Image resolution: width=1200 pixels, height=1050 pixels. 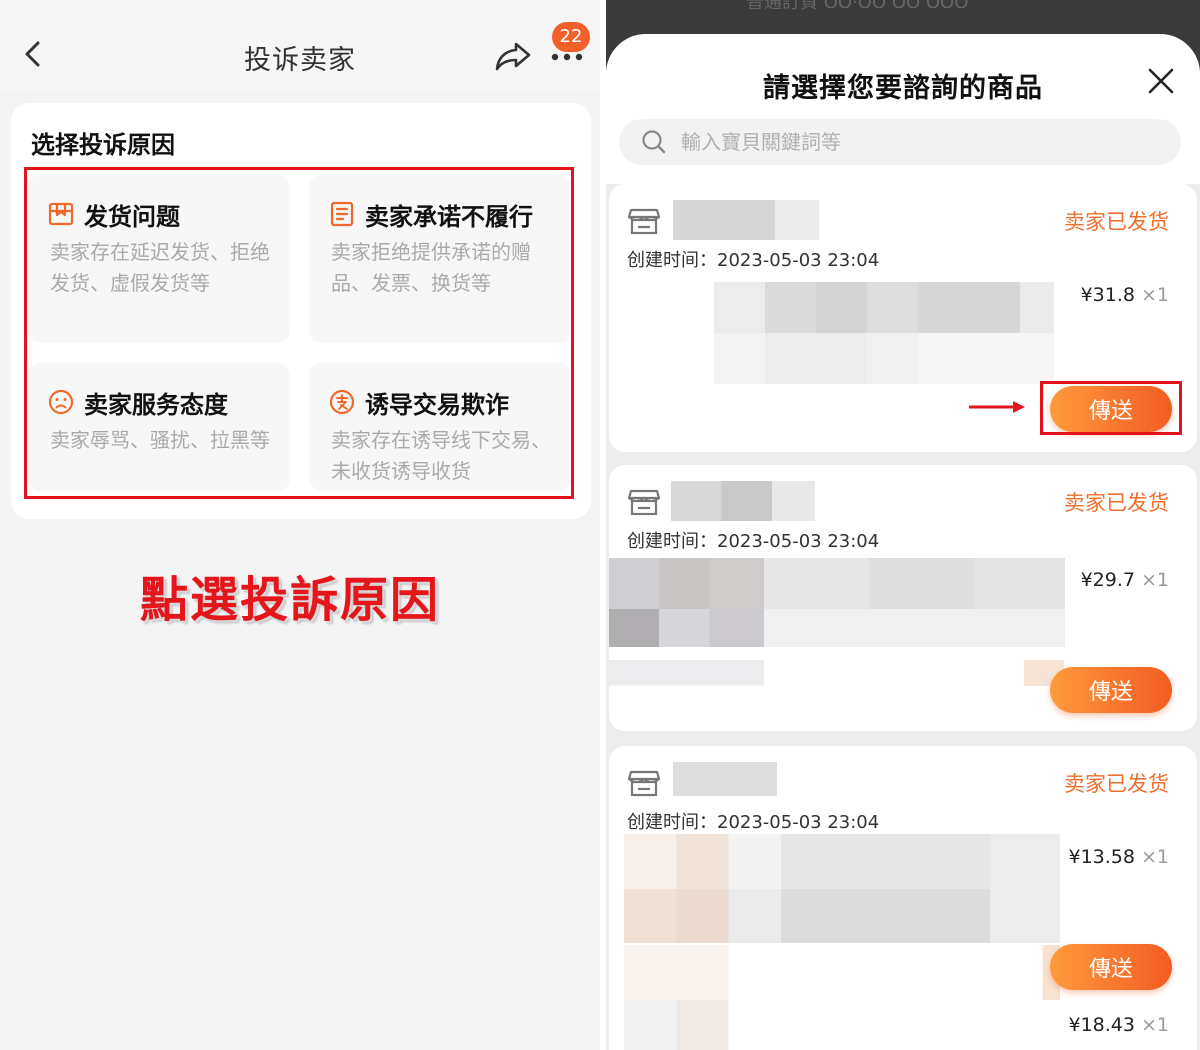 What do you see at coordinates (300, 46) in the screenshot?
I see `top-nav-bar: 投诉卖家 22` at bounding box center [300, 46].